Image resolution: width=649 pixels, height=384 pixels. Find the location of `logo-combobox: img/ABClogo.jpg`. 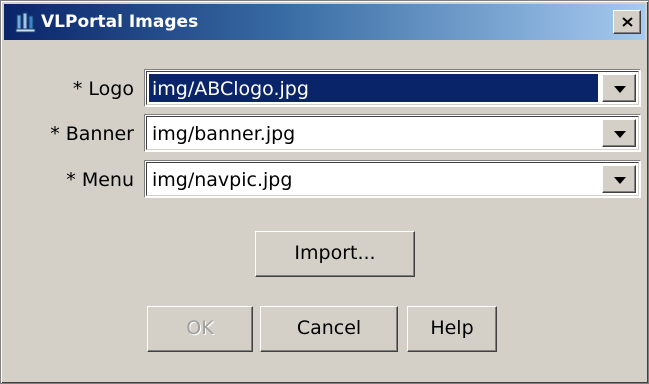

logo-combobox: img/ABClogo.jpg is located at coordinates (392, 88).